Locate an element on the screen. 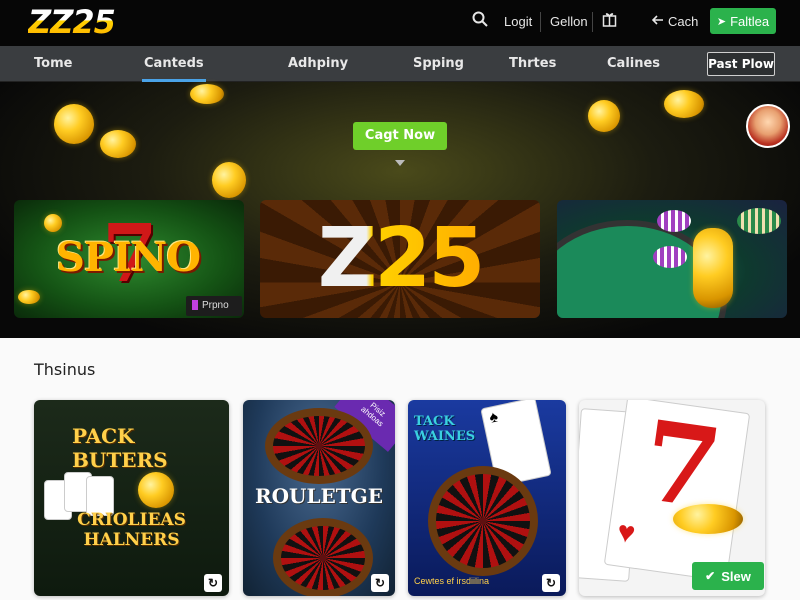  cash-label: Cach is located at coordinates (683, 21).